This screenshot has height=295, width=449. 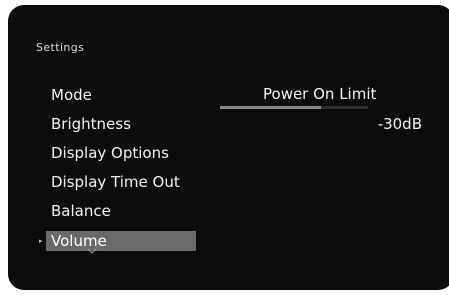 I want to click on mode-indicator-bar, so click(x=294, y=107).